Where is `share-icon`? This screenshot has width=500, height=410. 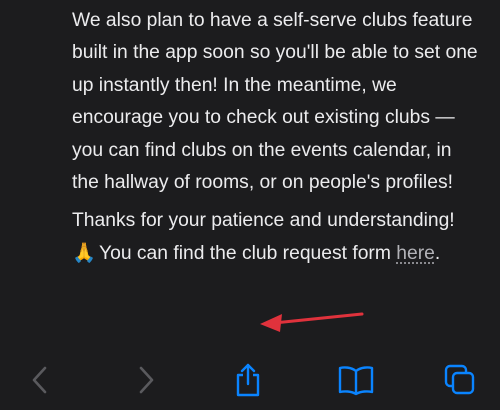
share-icon is located at coordinates (248, 380).